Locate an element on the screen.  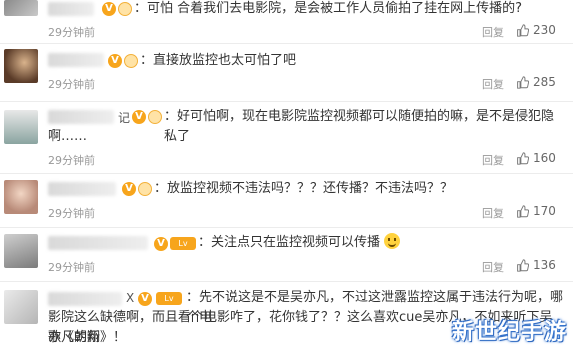
like-button: 170 is located at coordinates (536, 211).